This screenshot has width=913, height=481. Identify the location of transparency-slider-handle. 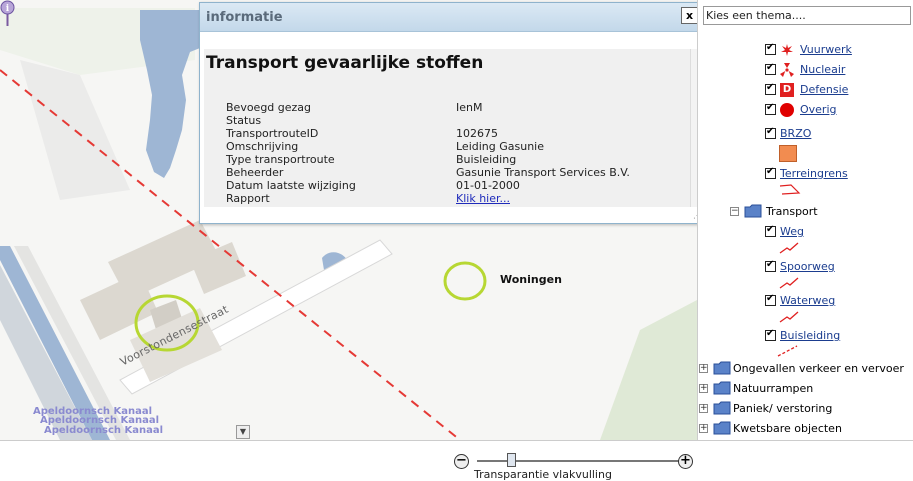
(511, 460).